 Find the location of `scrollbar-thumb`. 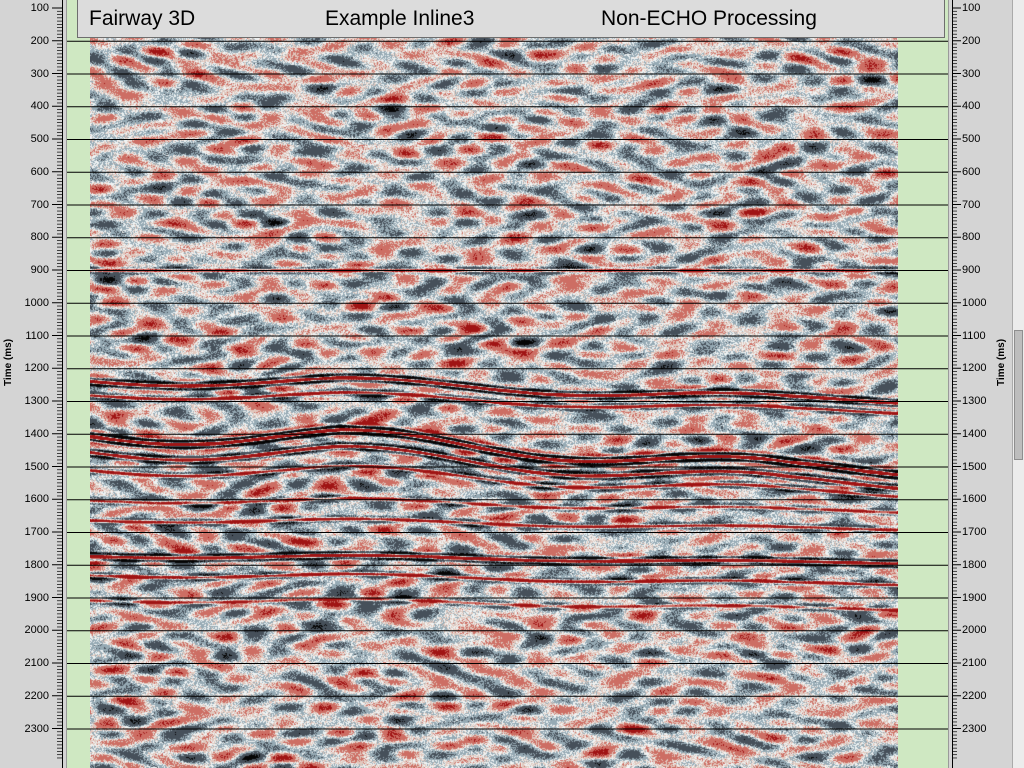

scrollbar-thumb is located at coordinates (1018, 395).